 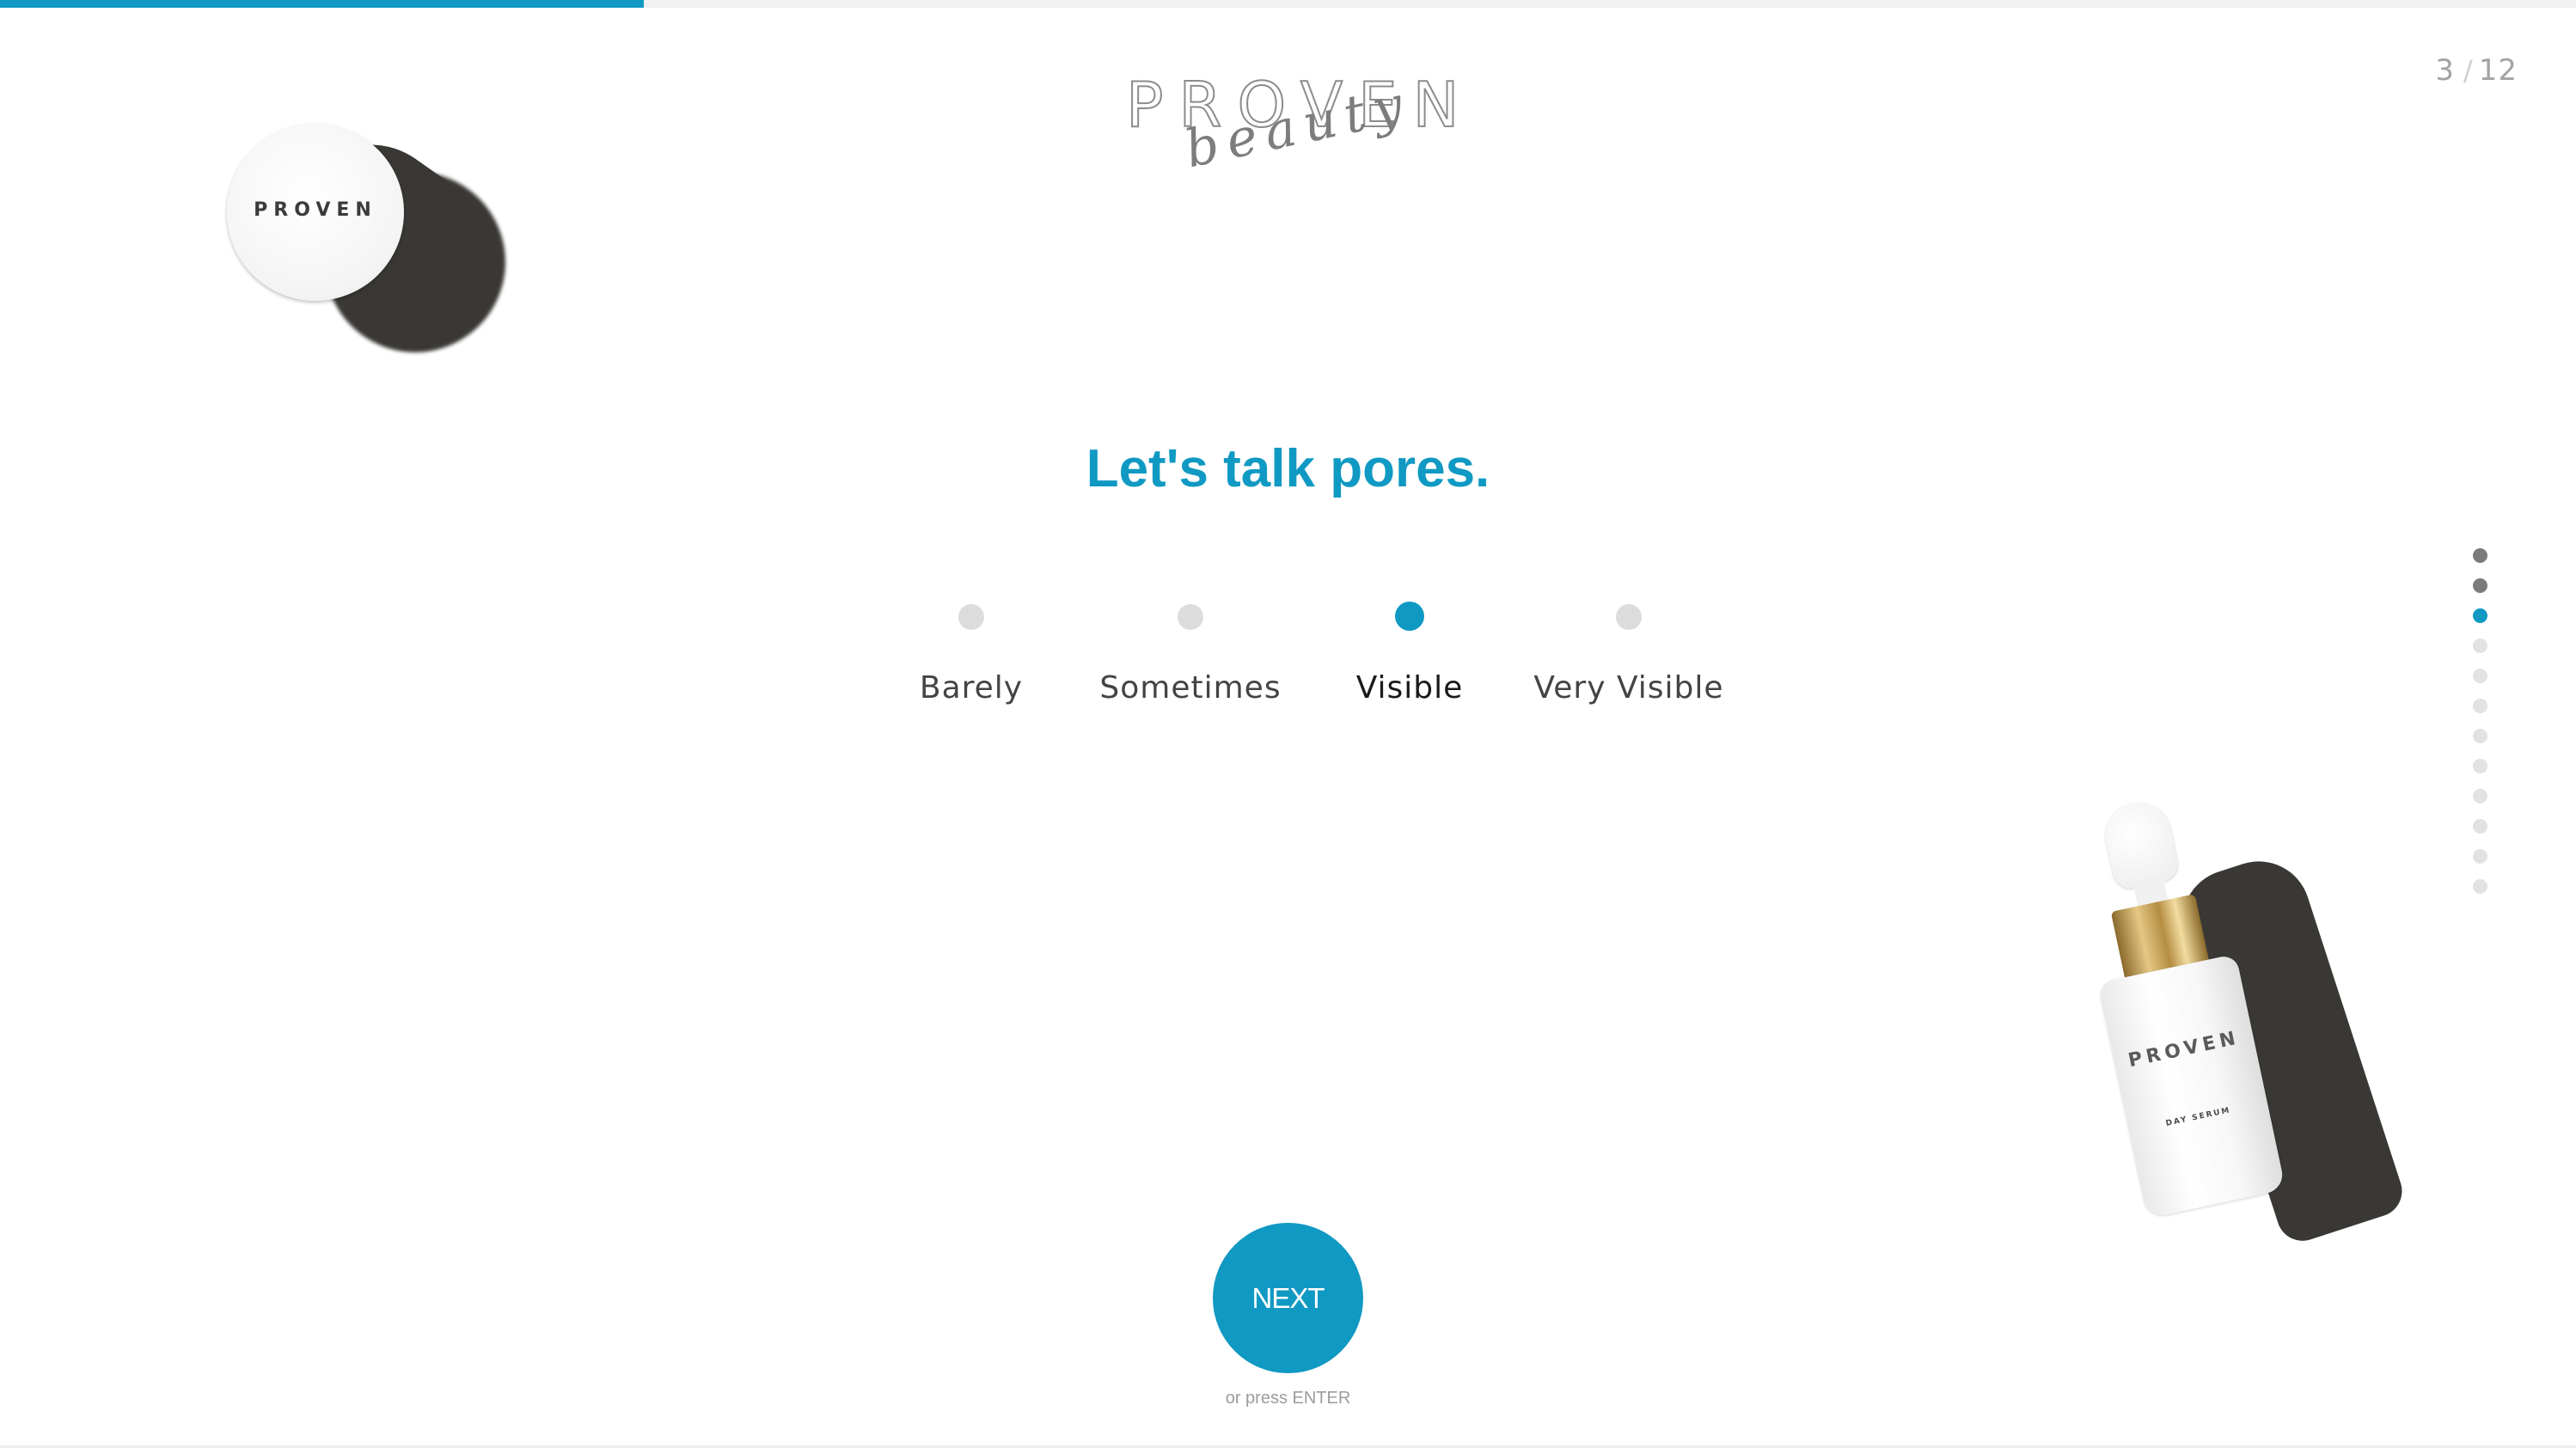 I want to click on jar-product-image: PROVEN, so click(x=364, y=246).